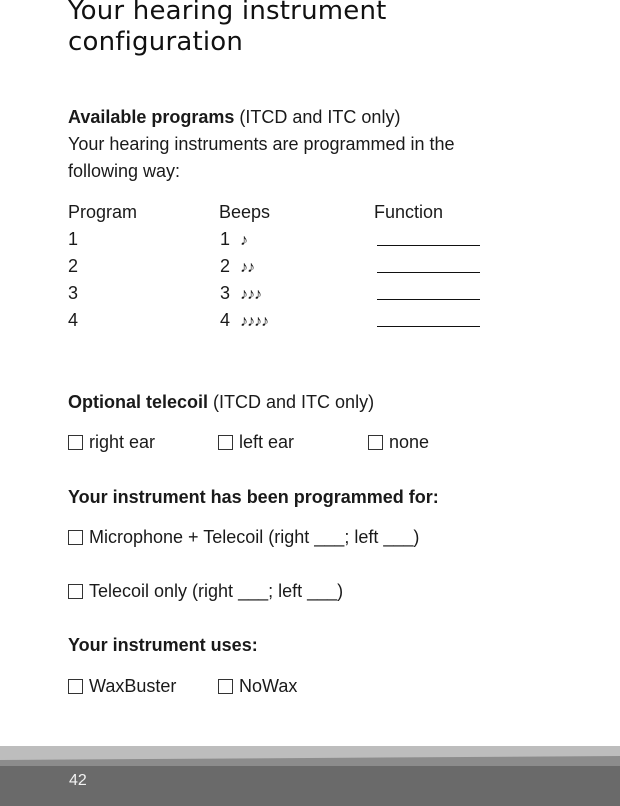 The height and width of the screenshot is (806, 620). I want to click on checkbox-label: WaxBuster, so click(133, 686).